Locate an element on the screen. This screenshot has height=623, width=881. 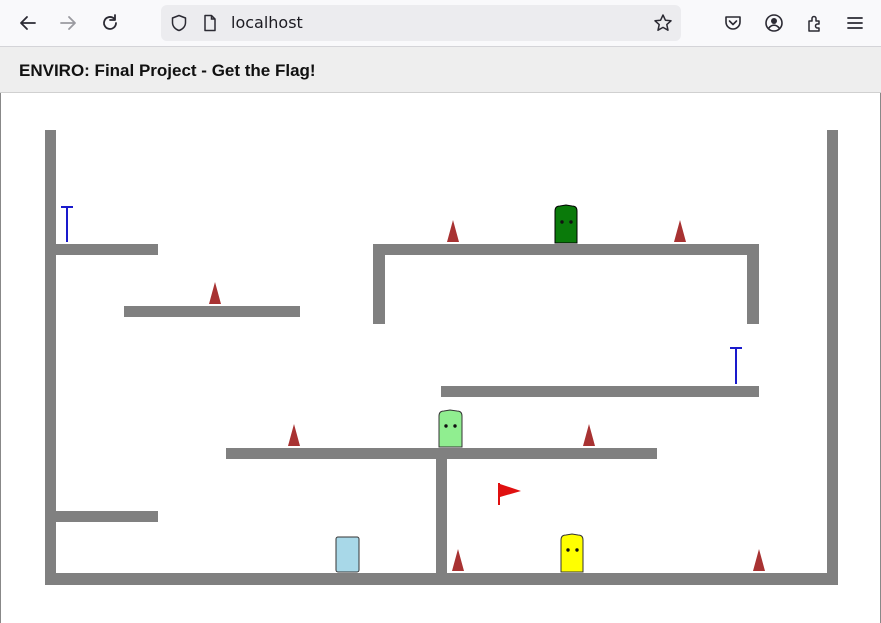
platform-mid-right is located at coordinates (600, 391).